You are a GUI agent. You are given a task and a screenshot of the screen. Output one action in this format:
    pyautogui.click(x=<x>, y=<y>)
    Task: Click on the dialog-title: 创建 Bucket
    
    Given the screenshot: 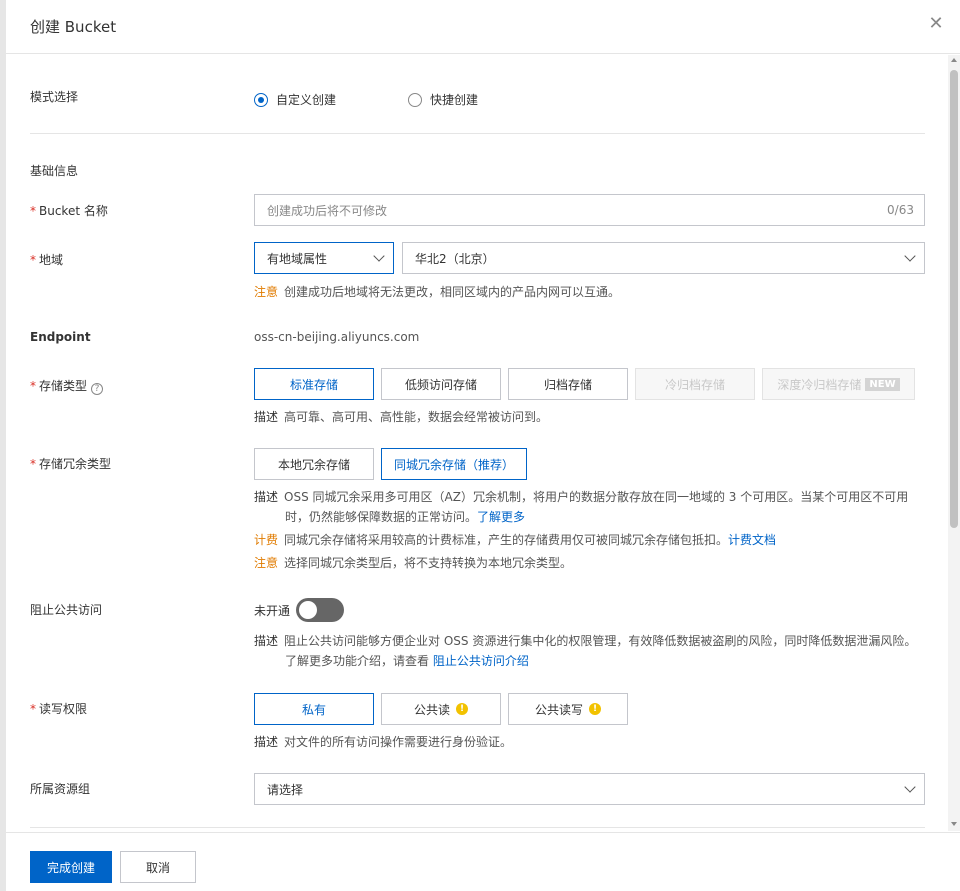 What is the action you would take?
    pyautogui.click(x=73, y=27)
    